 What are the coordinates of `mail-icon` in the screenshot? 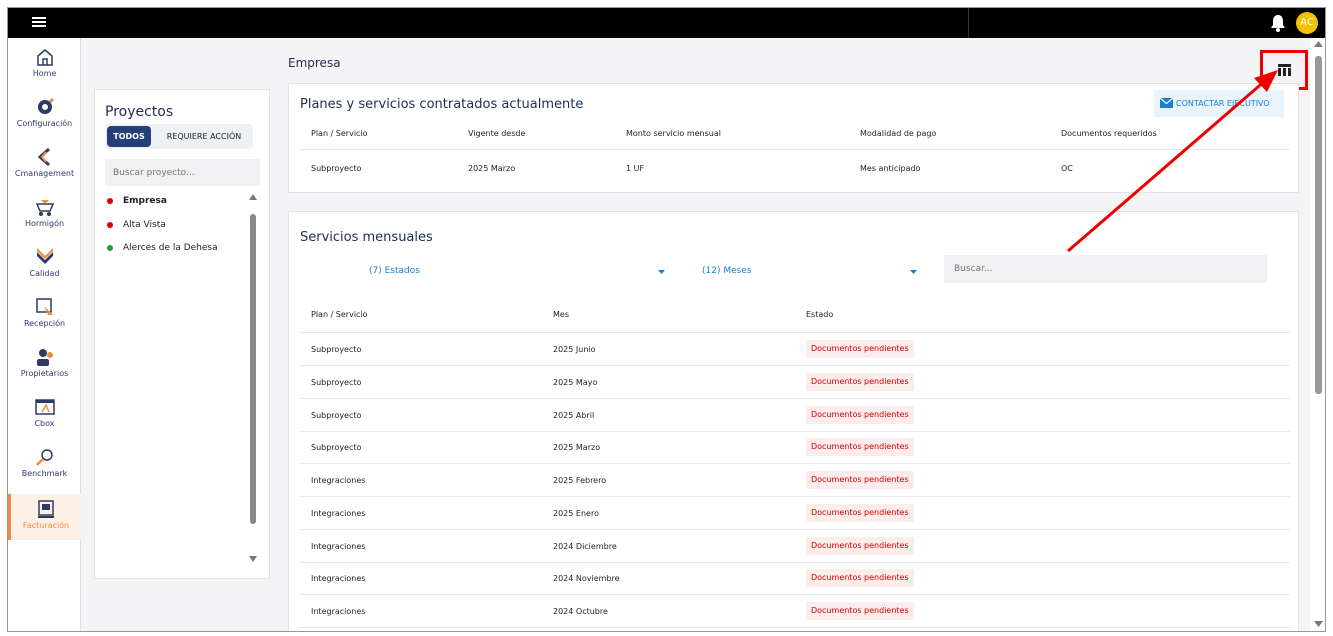 It's located at (1166, 103).